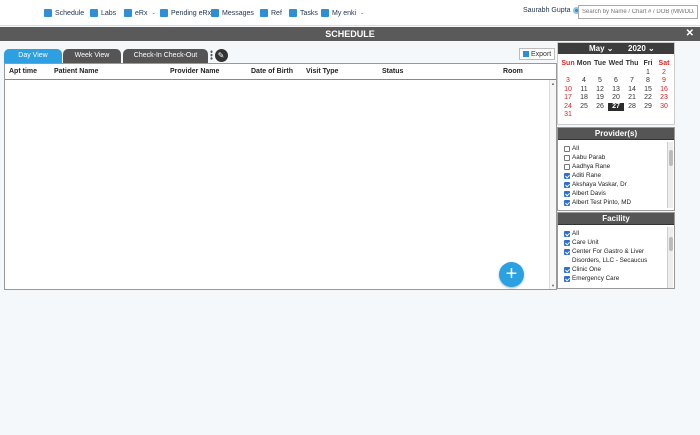 The width and height of the screenshot is (700, 435). Describe the element at coordinates (584, 81) in the screenshot. I see `calendar-day: 4` at that location.